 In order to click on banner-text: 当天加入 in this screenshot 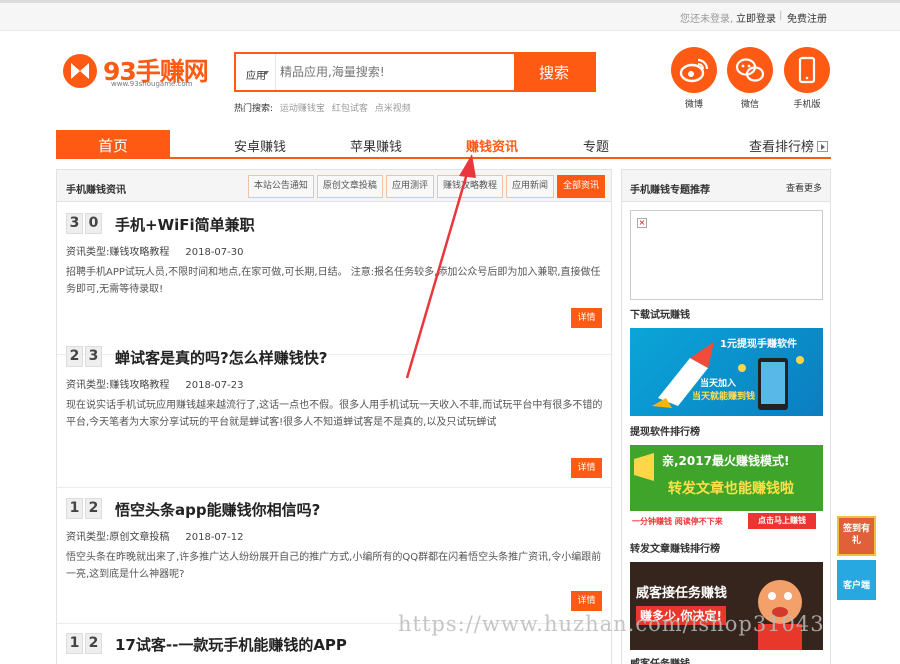, I will do `click(718, 384)`.